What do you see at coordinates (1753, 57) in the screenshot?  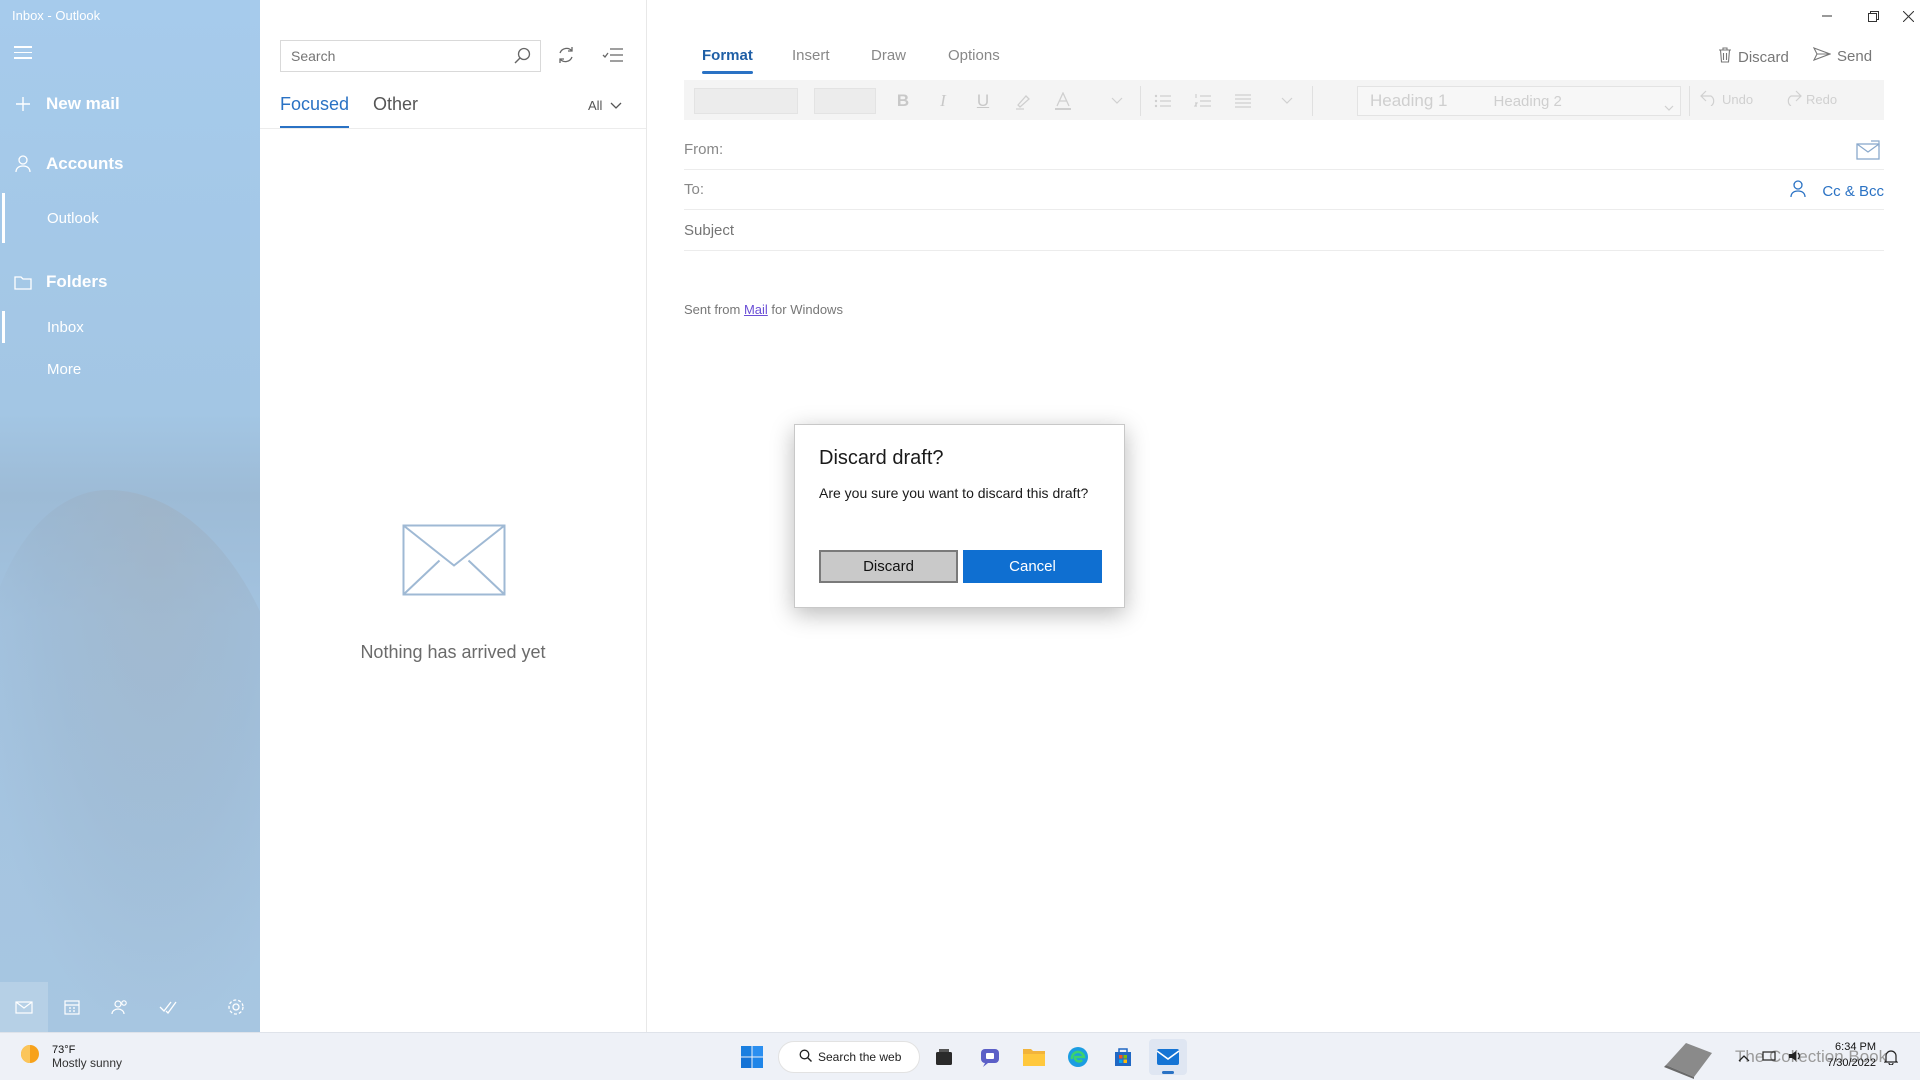 I see `discard-draft-button: Discard` at bounding box center [1753, 57].